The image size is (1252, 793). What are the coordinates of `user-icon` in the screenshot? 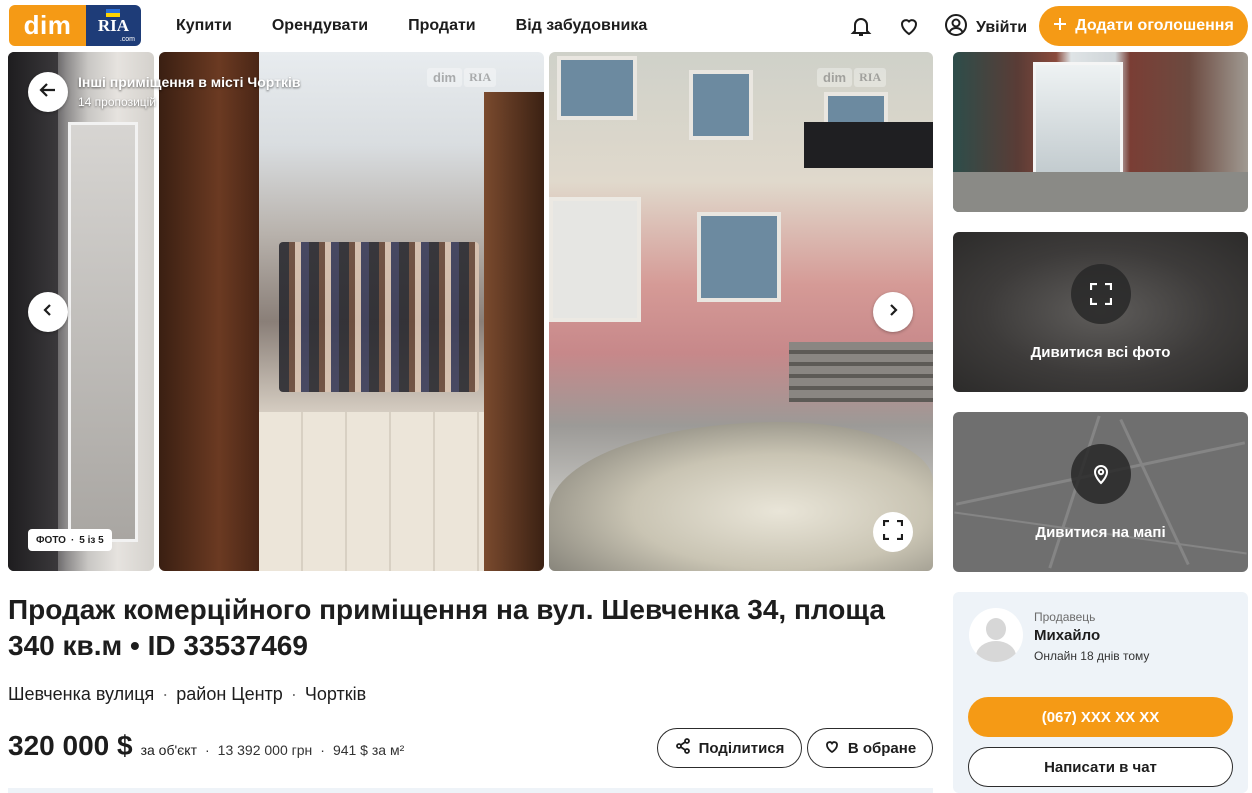 It's located at (956, 27).